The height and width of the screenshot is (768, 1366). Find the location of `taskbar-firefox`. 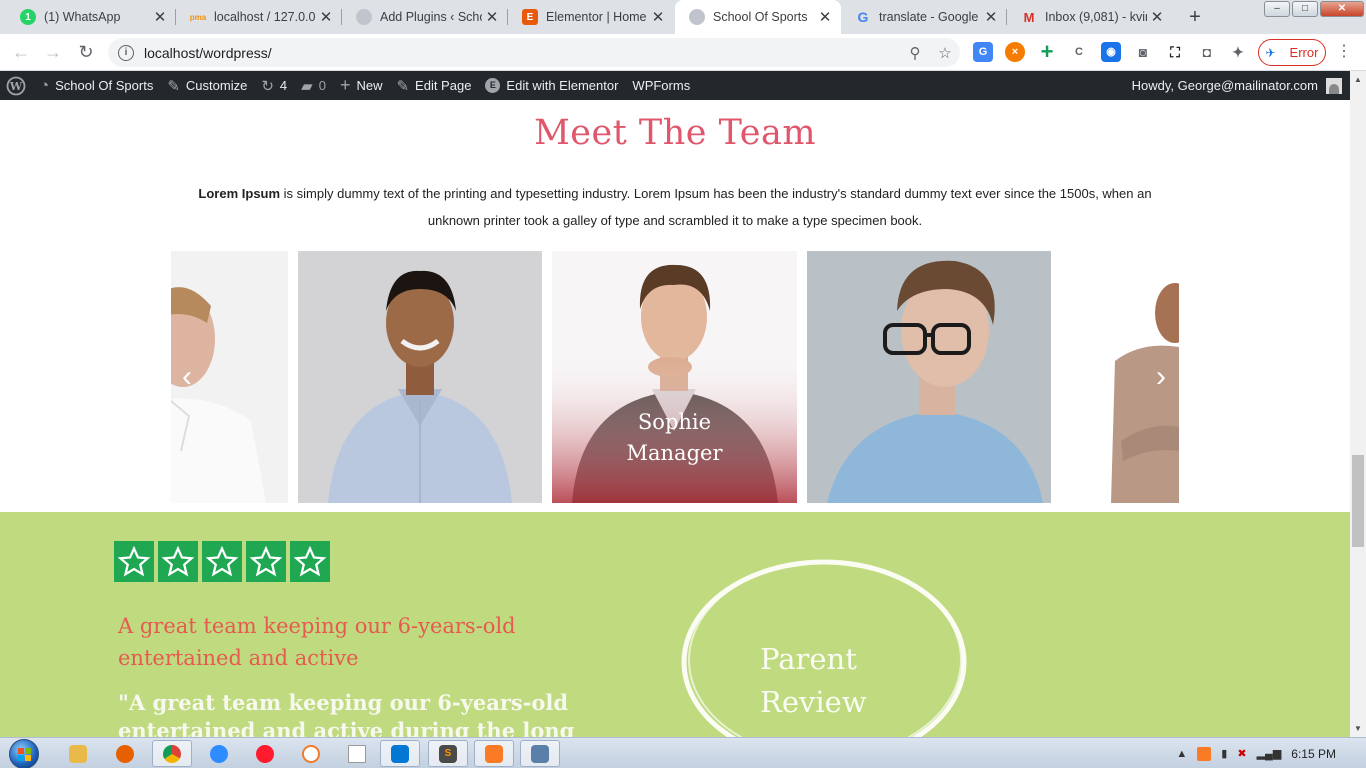

taskbar-firefox is located at coordinates (125, 753).